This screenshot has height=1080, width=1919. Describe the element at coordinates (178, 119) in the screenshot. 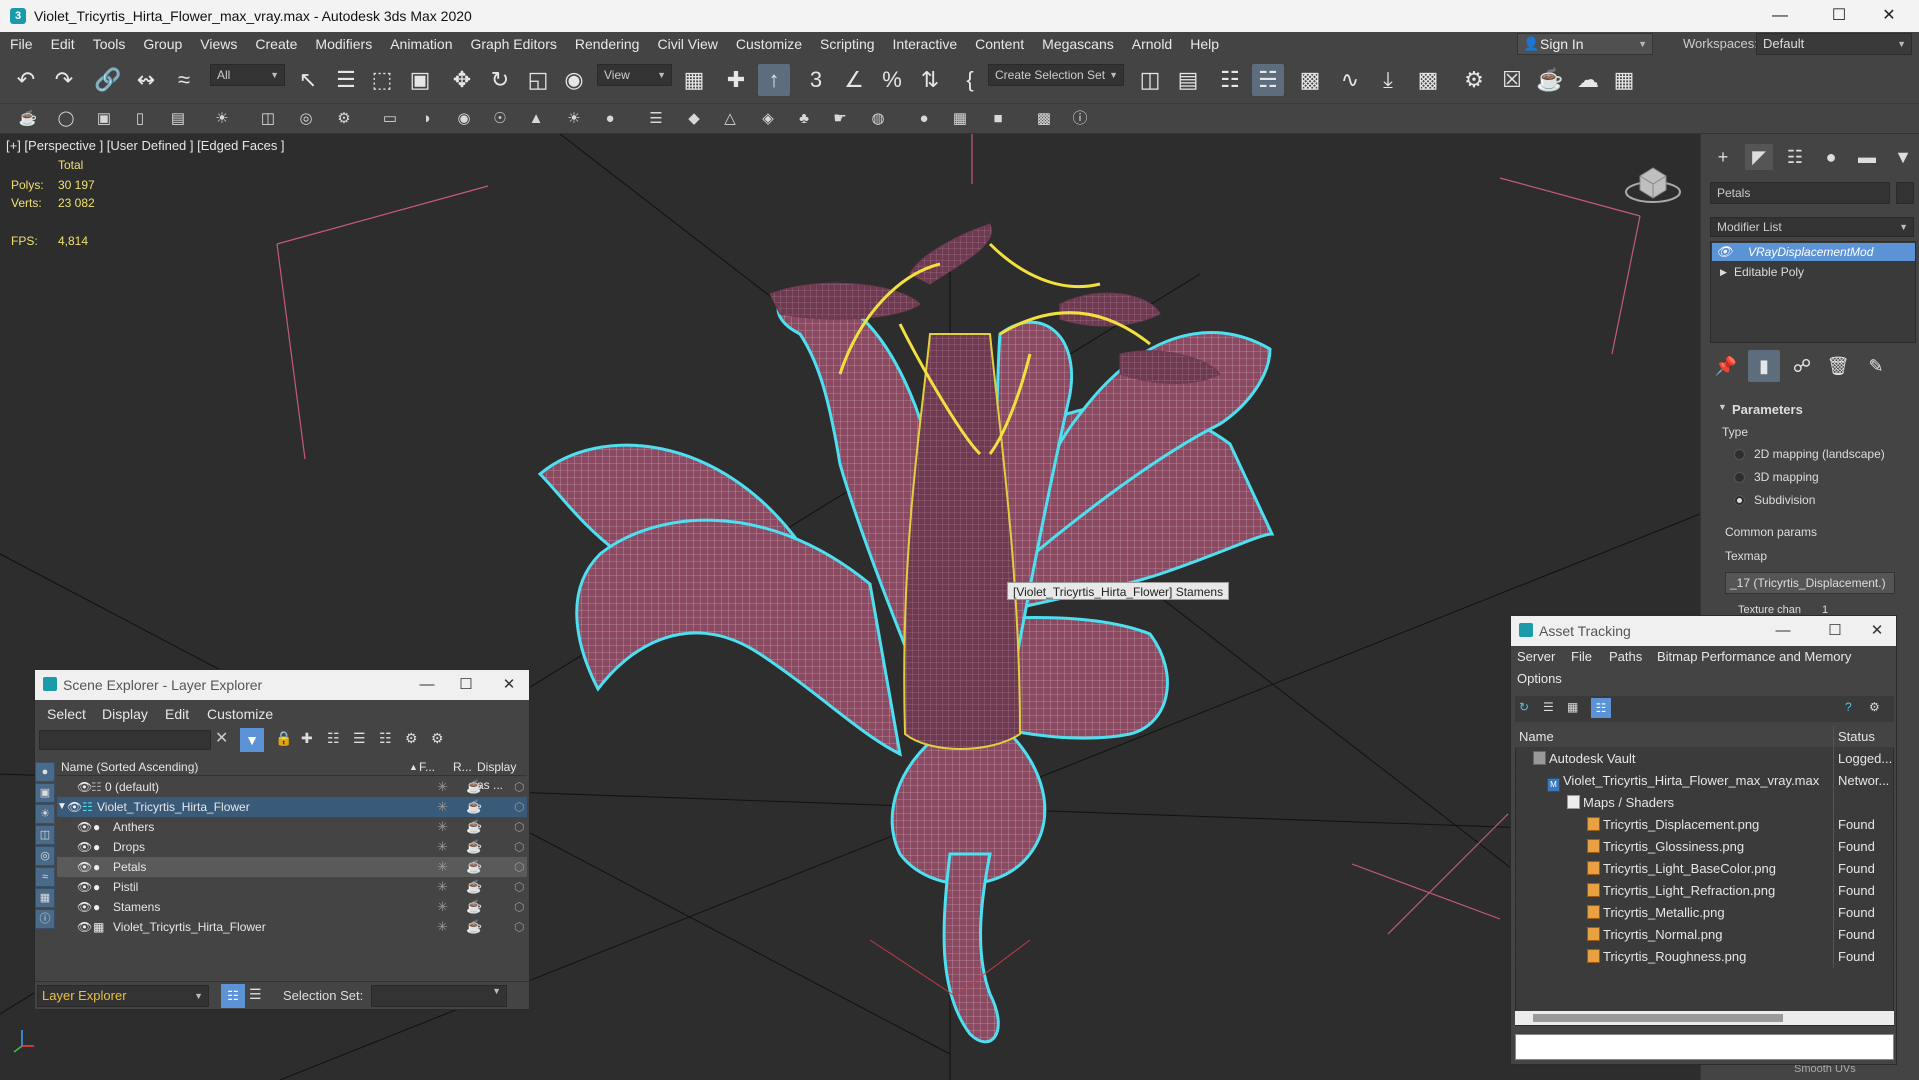

I see `plane-icon: ▤` at that location.